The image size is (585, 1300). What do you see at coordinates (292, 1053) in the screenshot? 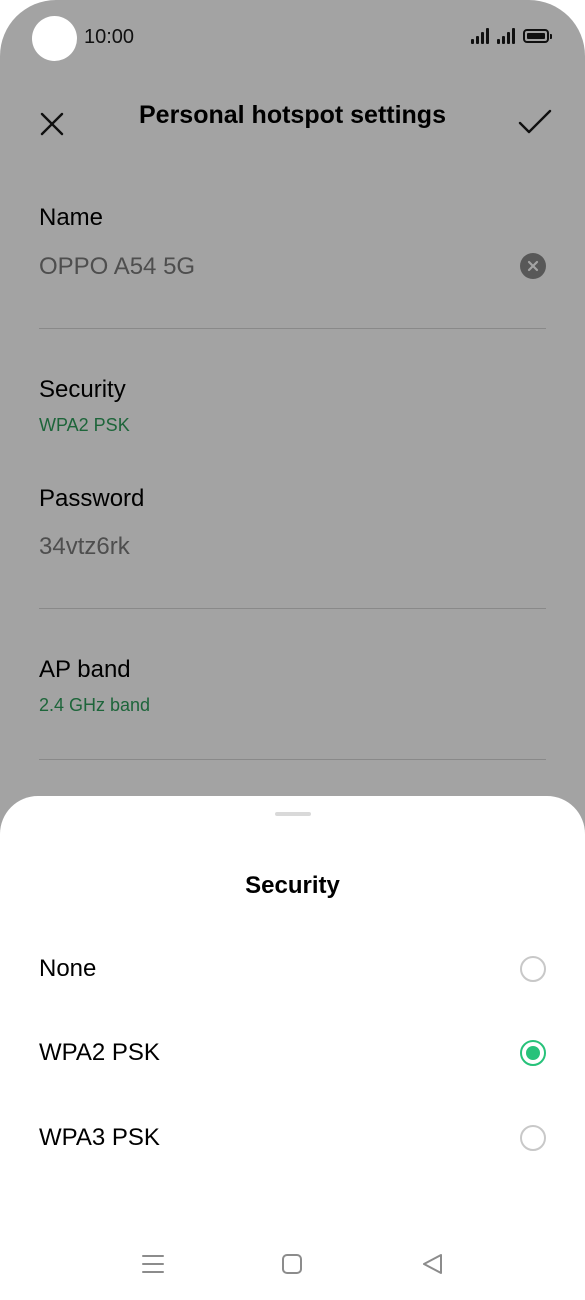
I see `security-option-wpa2-psk: WPA2 PSK` at bounding box center [292, 1053].